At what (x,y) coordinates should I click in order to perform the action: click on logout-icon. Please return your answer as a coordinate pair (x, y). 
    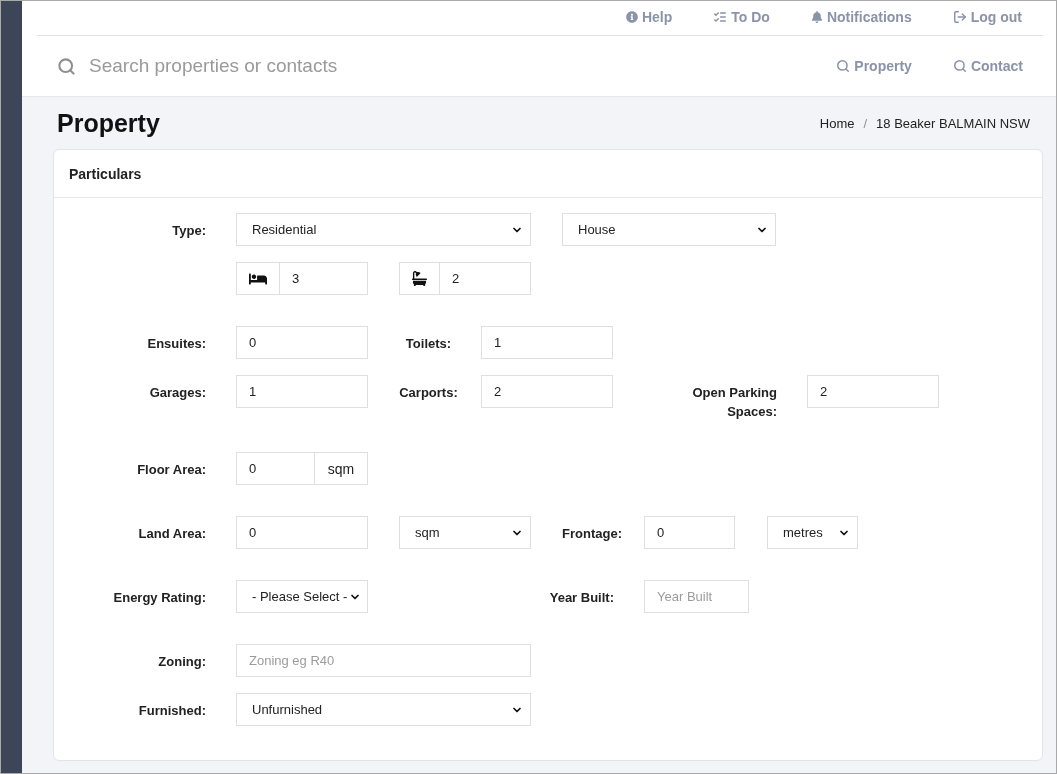
    Looking at the image, I should click on (959, 16).